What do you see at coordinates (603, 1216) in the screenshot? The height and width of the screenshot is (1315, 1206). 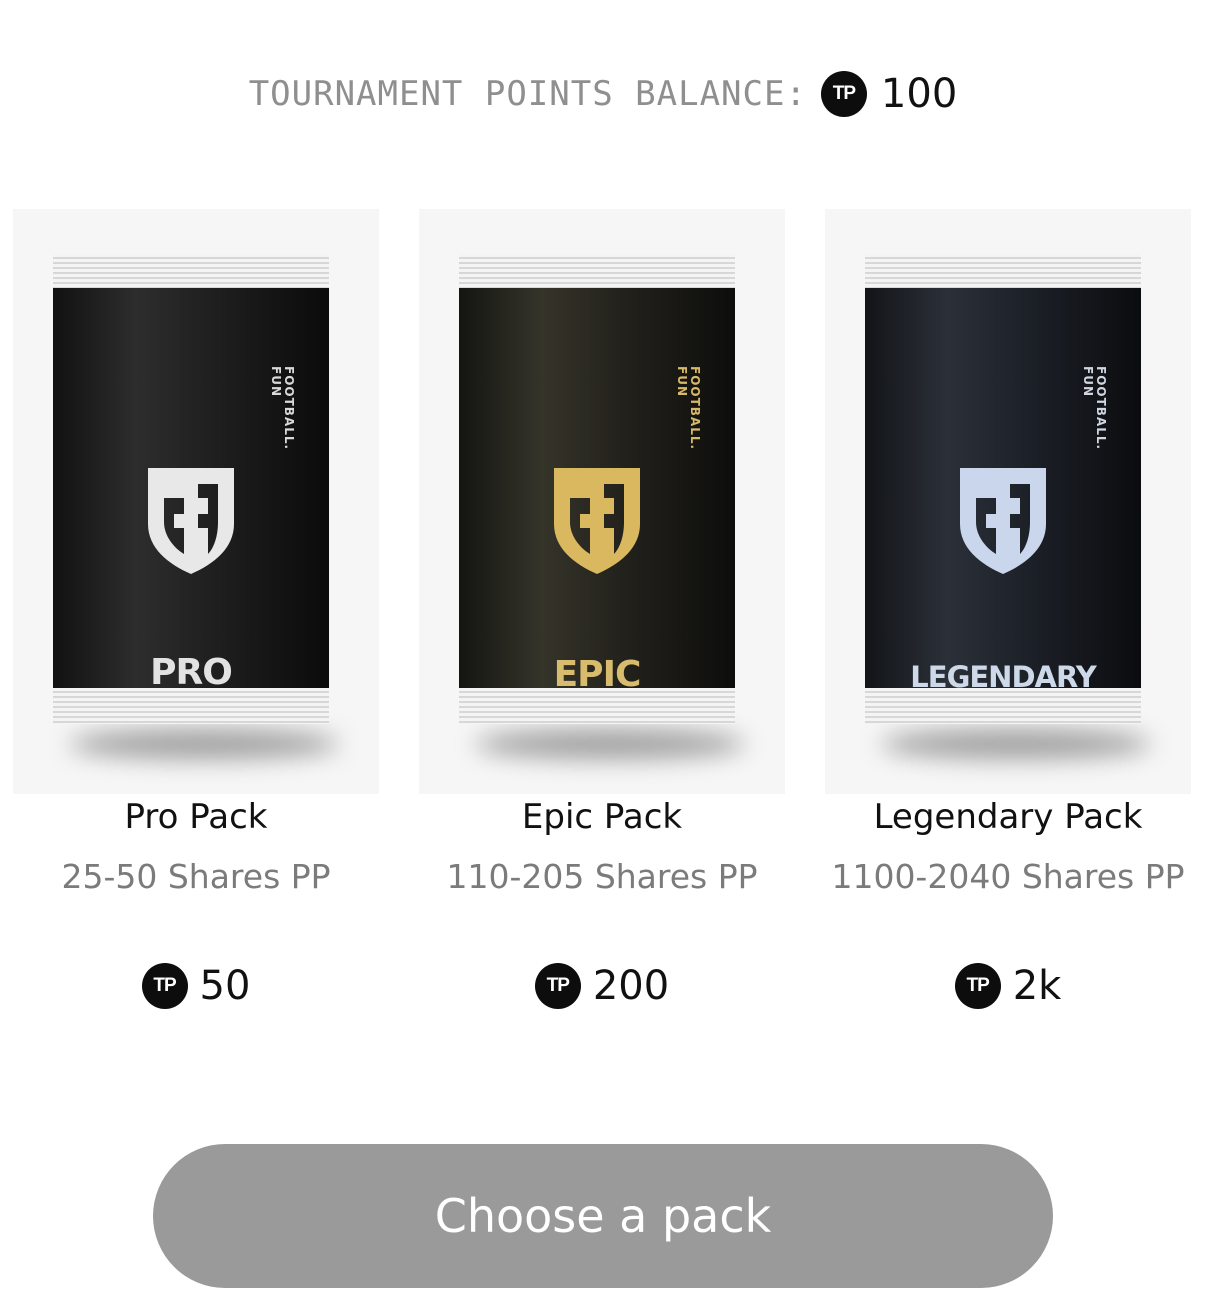 I see `choose-pack-button: Choose a pack` at bounding box center [603, 1216].